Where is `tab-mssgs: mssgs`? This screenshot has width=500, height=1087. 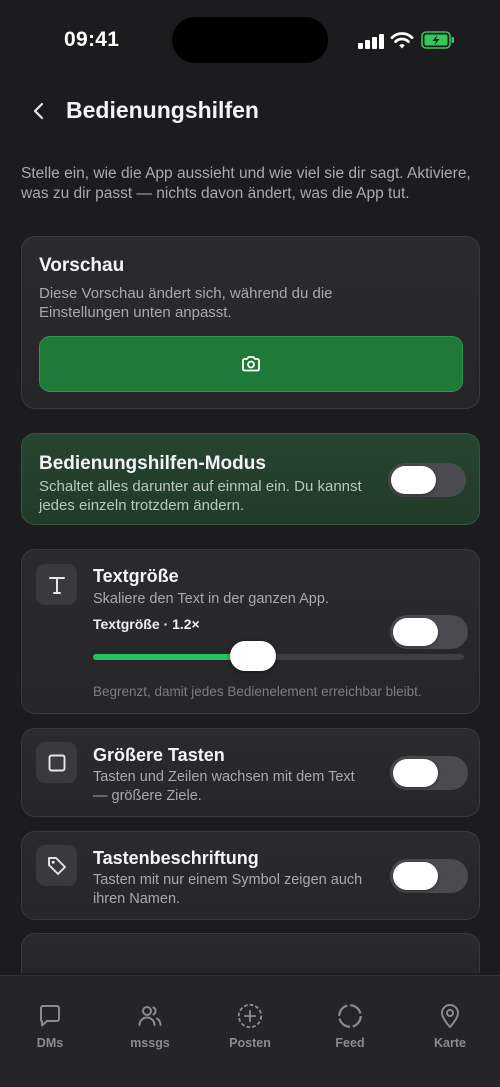
tab-mssgs: mssgs is located at coordinates (150, 1016).